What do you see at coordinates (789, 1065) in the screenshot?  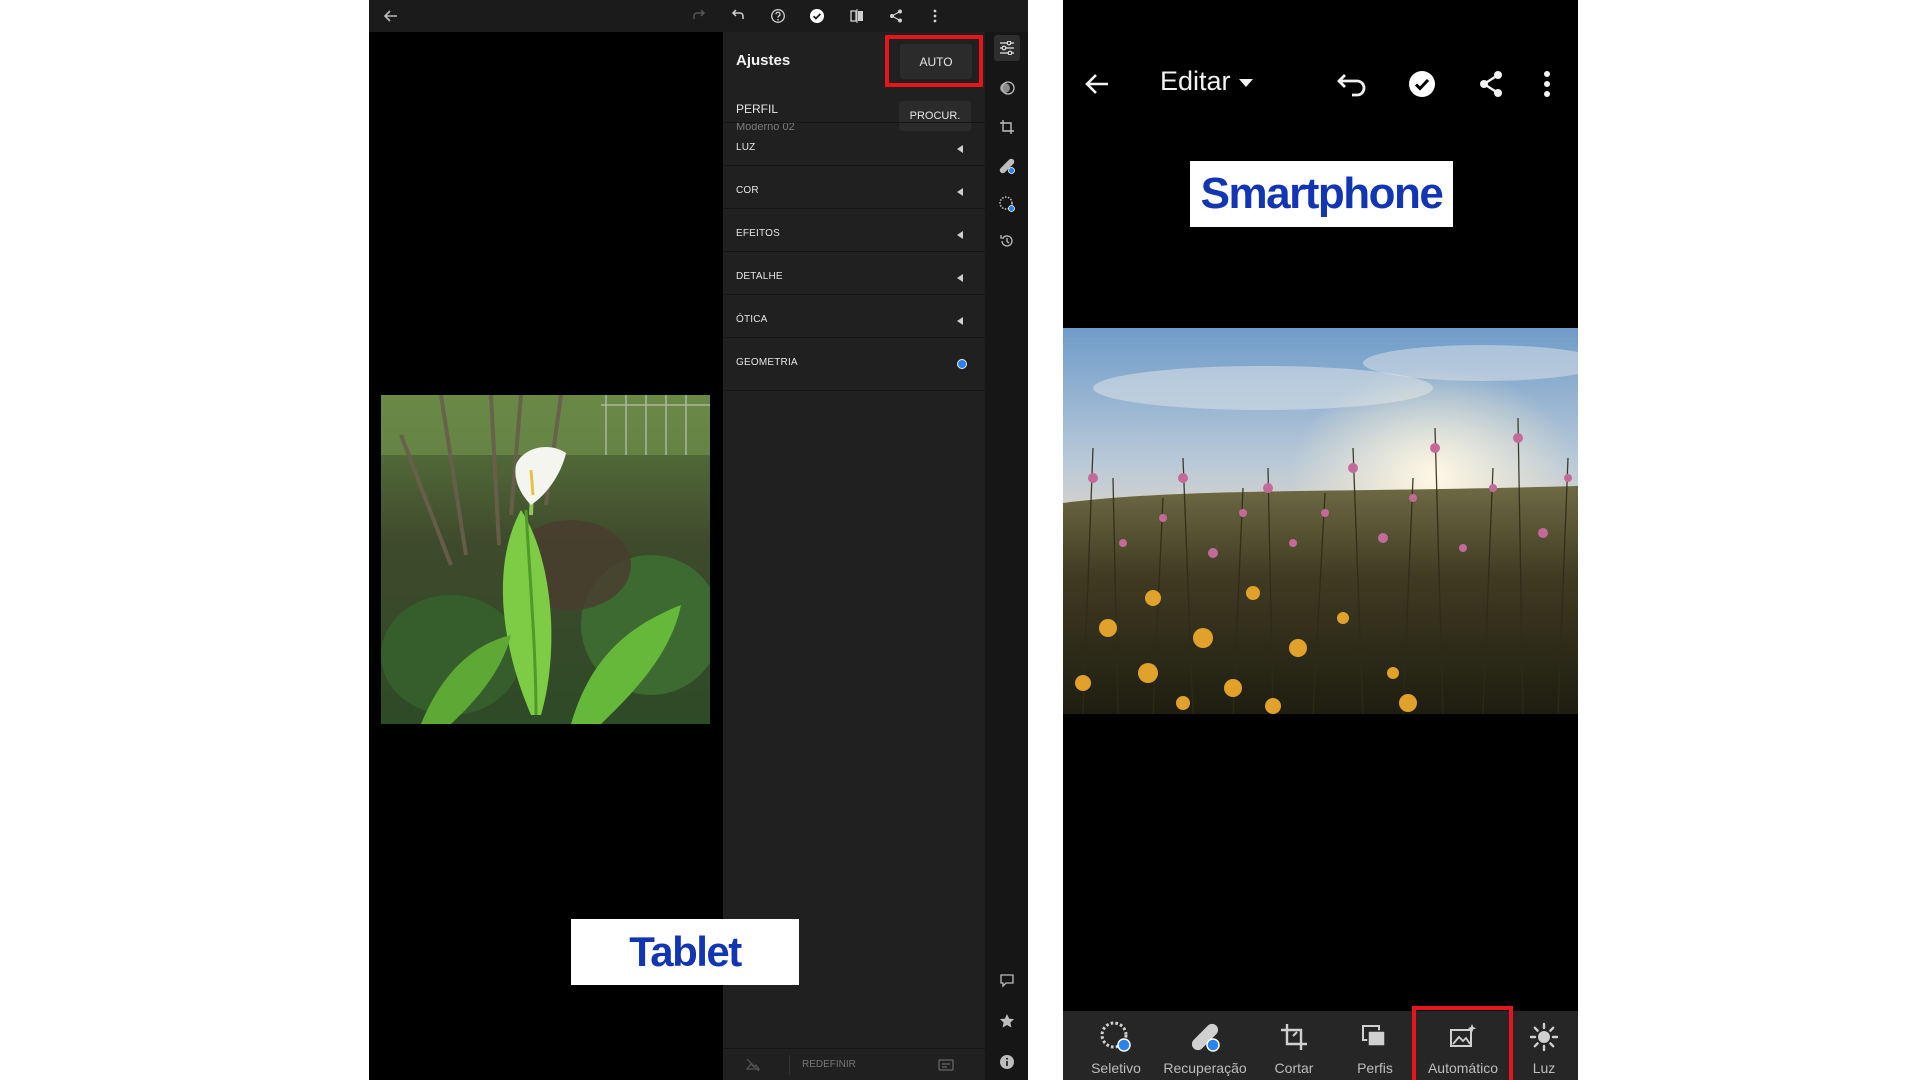 I see `footer-divider` at bounding box center [789, 1065].